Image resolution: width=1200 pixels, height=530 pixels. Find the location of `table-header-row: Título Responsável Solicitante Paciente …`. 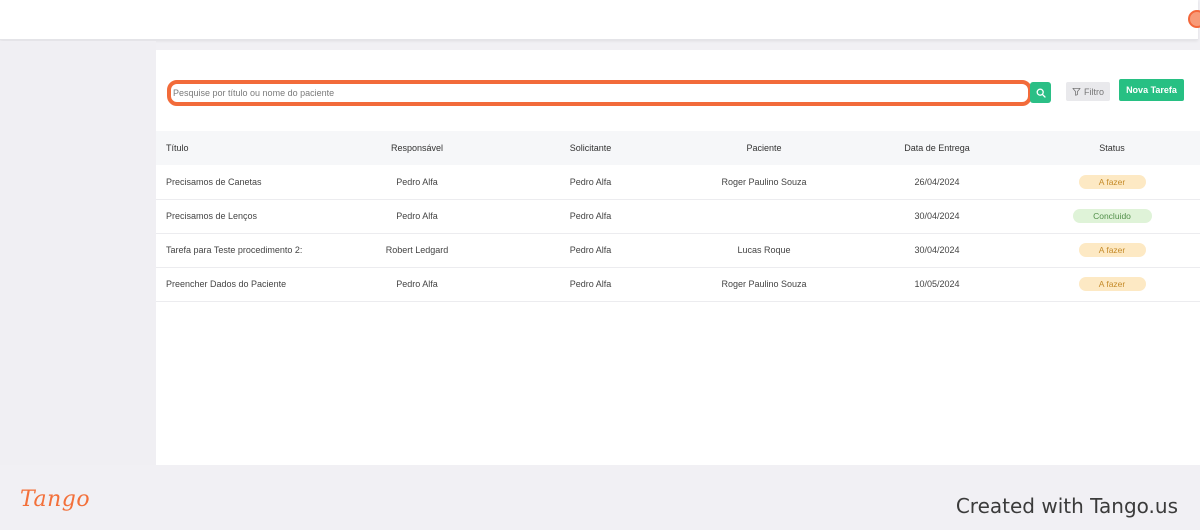

table-header-row: Título Responsável Solicitante Paciente … is located at coordinates (678, 148).